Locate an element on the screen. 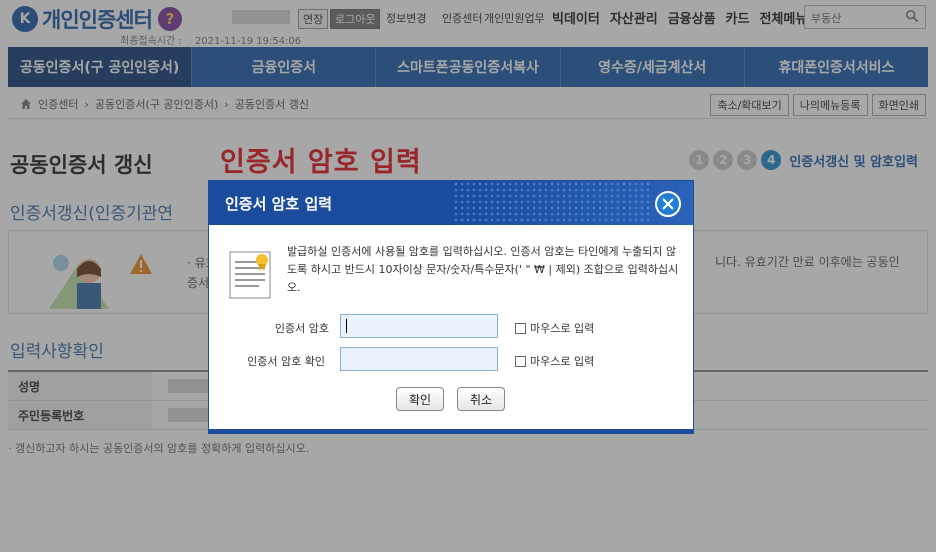 Image resolution: width=936 pixels, height=552 pixels. mouse-input-checkbox-confirm: 마우스로 입력 is located at coordinates (554, 361).